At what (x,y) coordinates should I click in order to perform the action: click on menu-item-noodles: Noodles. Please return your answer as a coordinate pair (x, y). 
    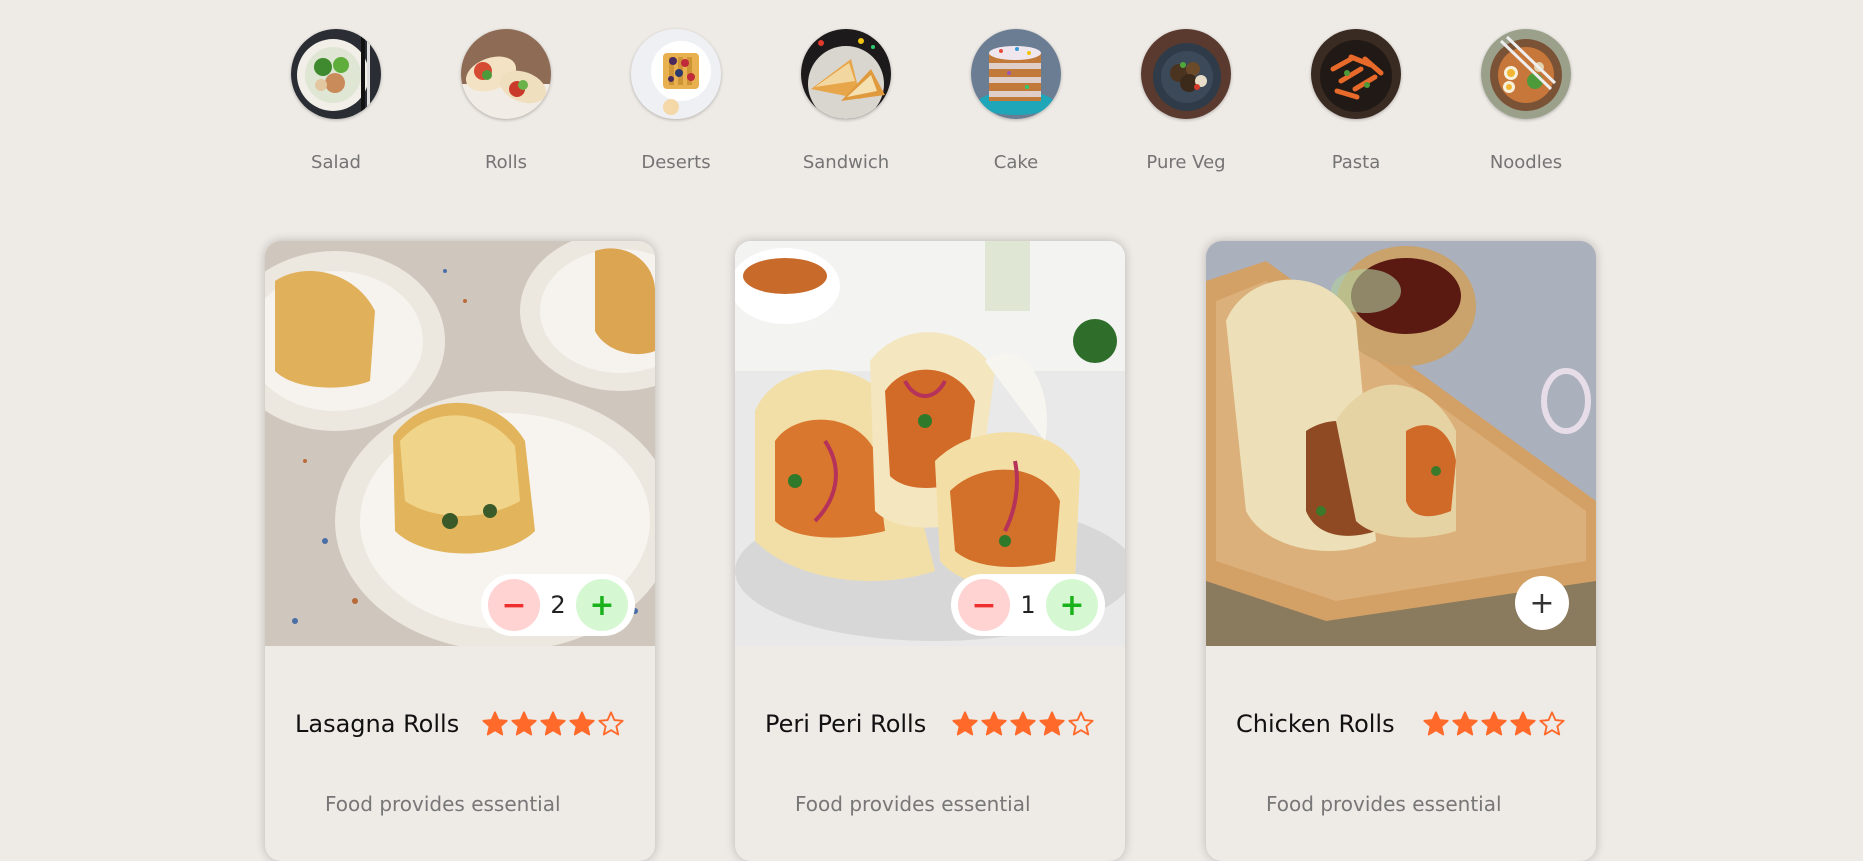
    Looking at the image, I should click on (1526, 101).